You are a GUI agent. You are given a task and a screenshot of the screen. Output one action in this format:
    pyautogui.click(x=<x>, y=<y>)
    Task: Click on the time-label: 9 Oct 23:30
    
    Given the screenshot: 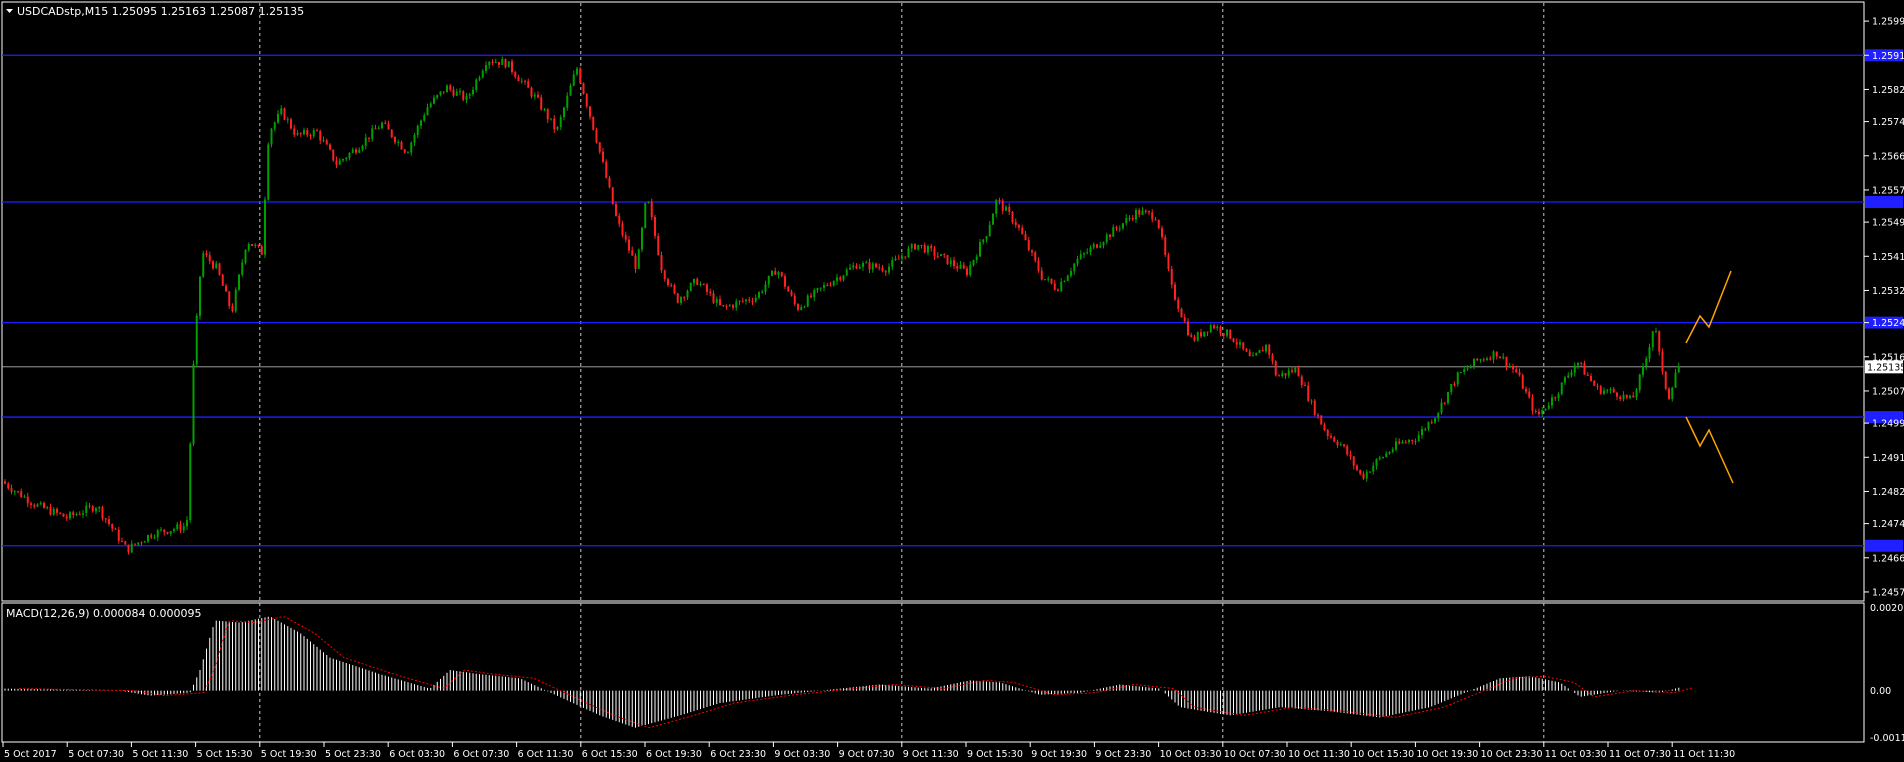 What is the action you would take?
    pyautogui.click(x=1123, y=754)
    